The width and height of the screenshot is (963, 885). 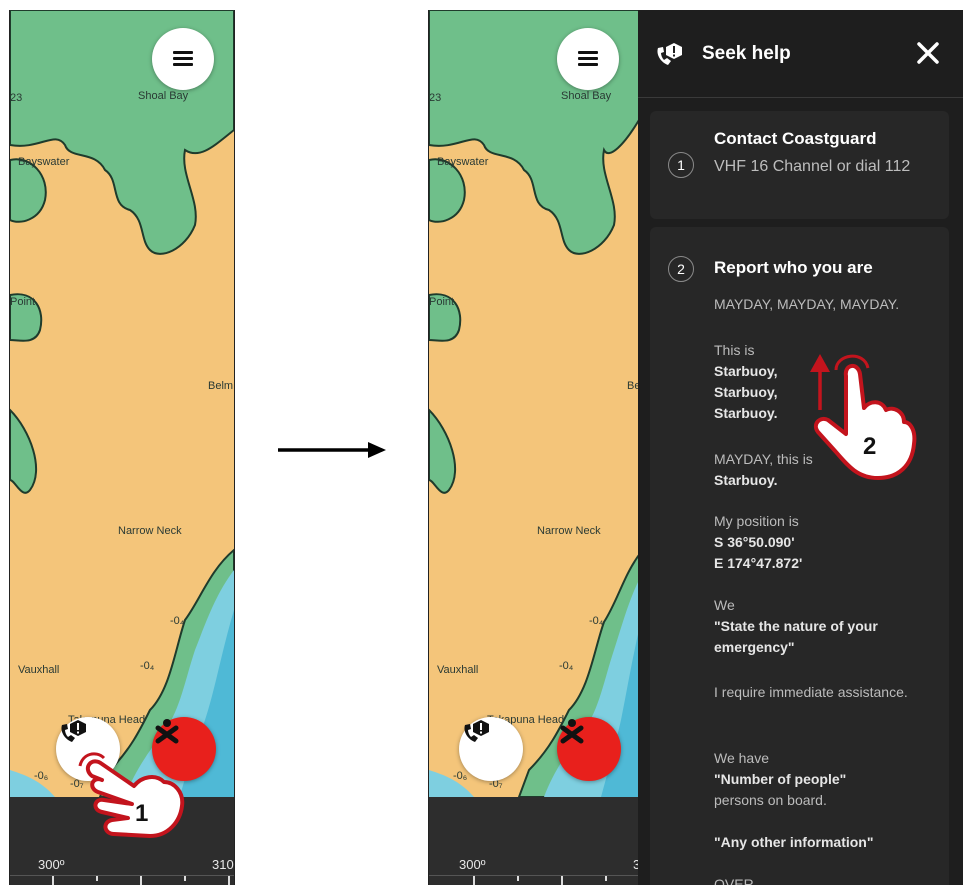 I want to click on tap-hand-icon, so click(x=131, y=795).